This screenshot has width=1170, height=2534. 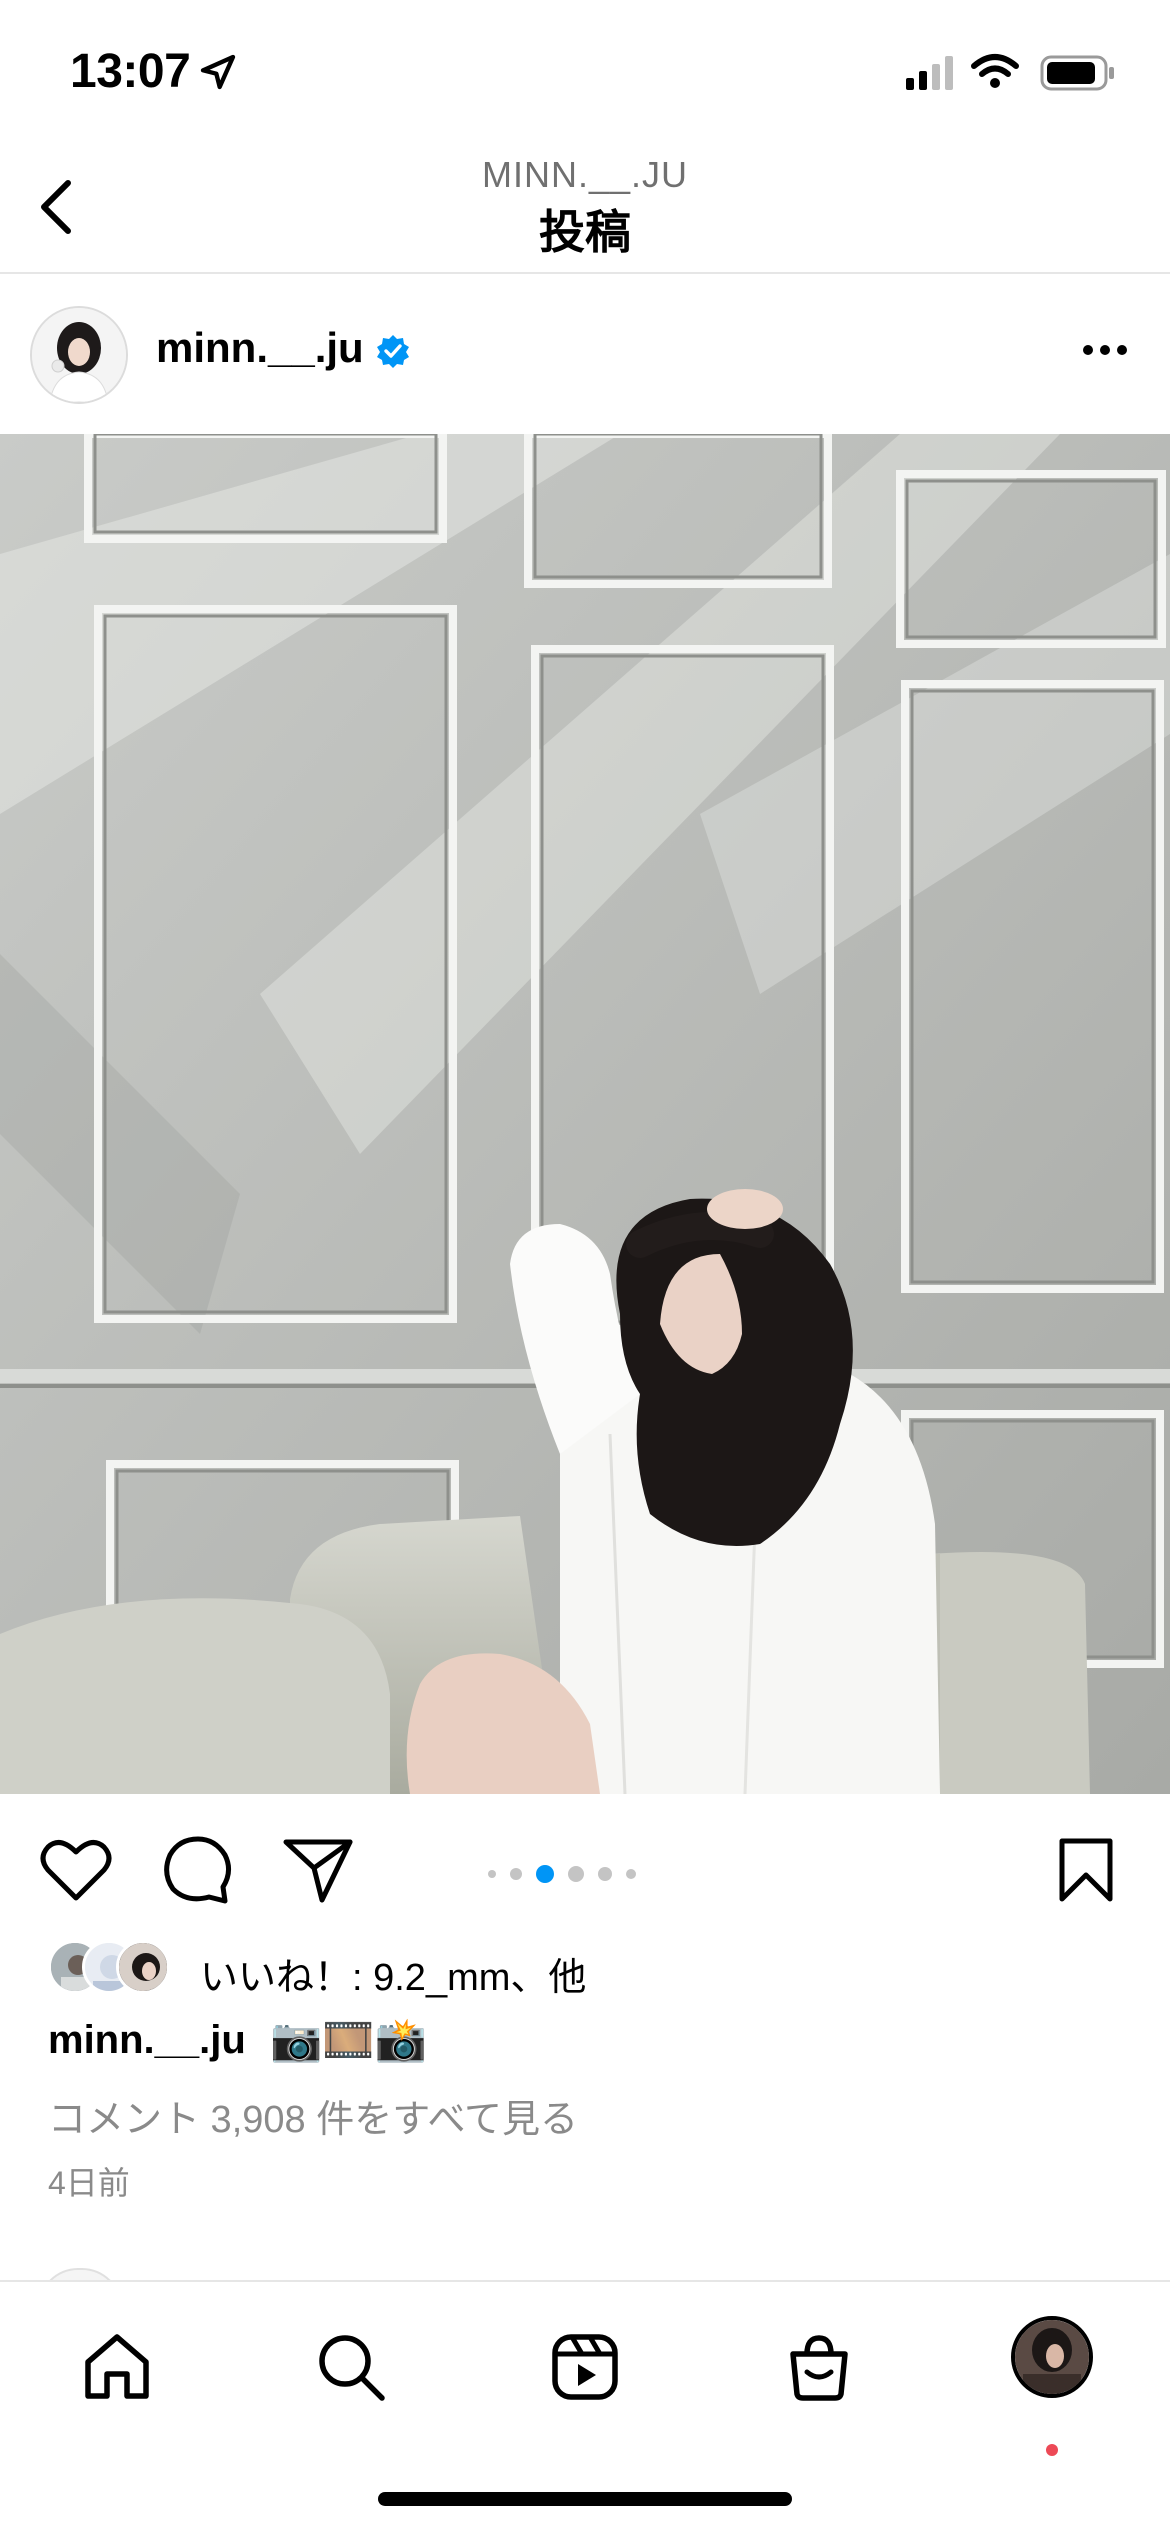 I want to click on comment-button, so click(x=198, y=1870).